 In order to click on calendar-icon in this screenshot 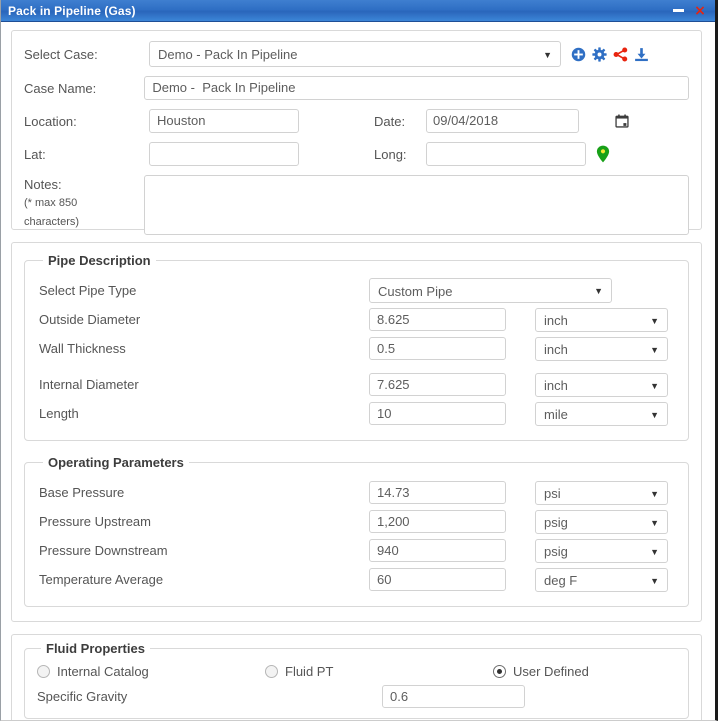, I will do `click(622, 121)`.